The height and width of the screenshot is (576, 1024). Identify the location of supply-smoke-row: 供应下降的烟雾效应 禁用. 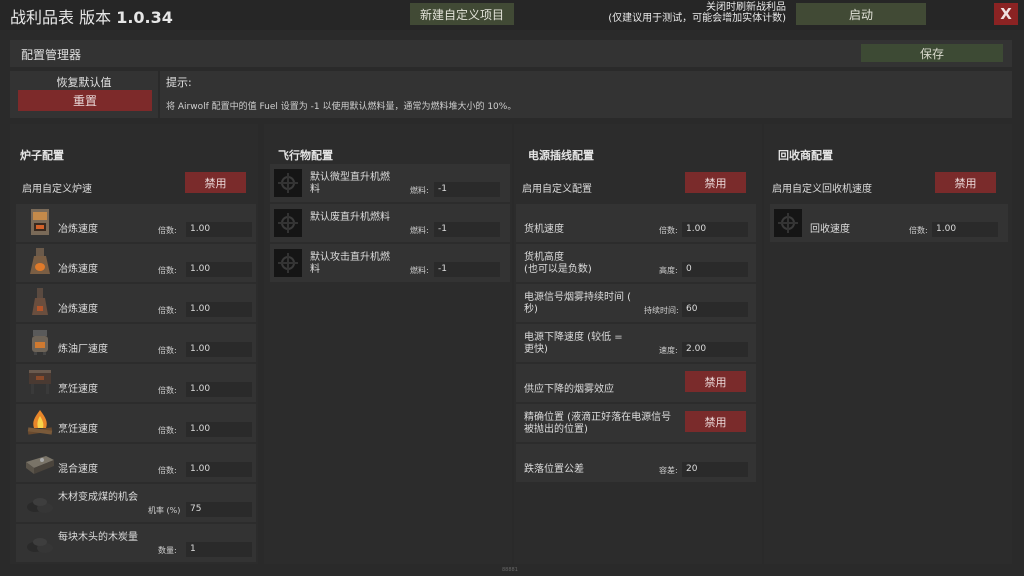
(636, 383).